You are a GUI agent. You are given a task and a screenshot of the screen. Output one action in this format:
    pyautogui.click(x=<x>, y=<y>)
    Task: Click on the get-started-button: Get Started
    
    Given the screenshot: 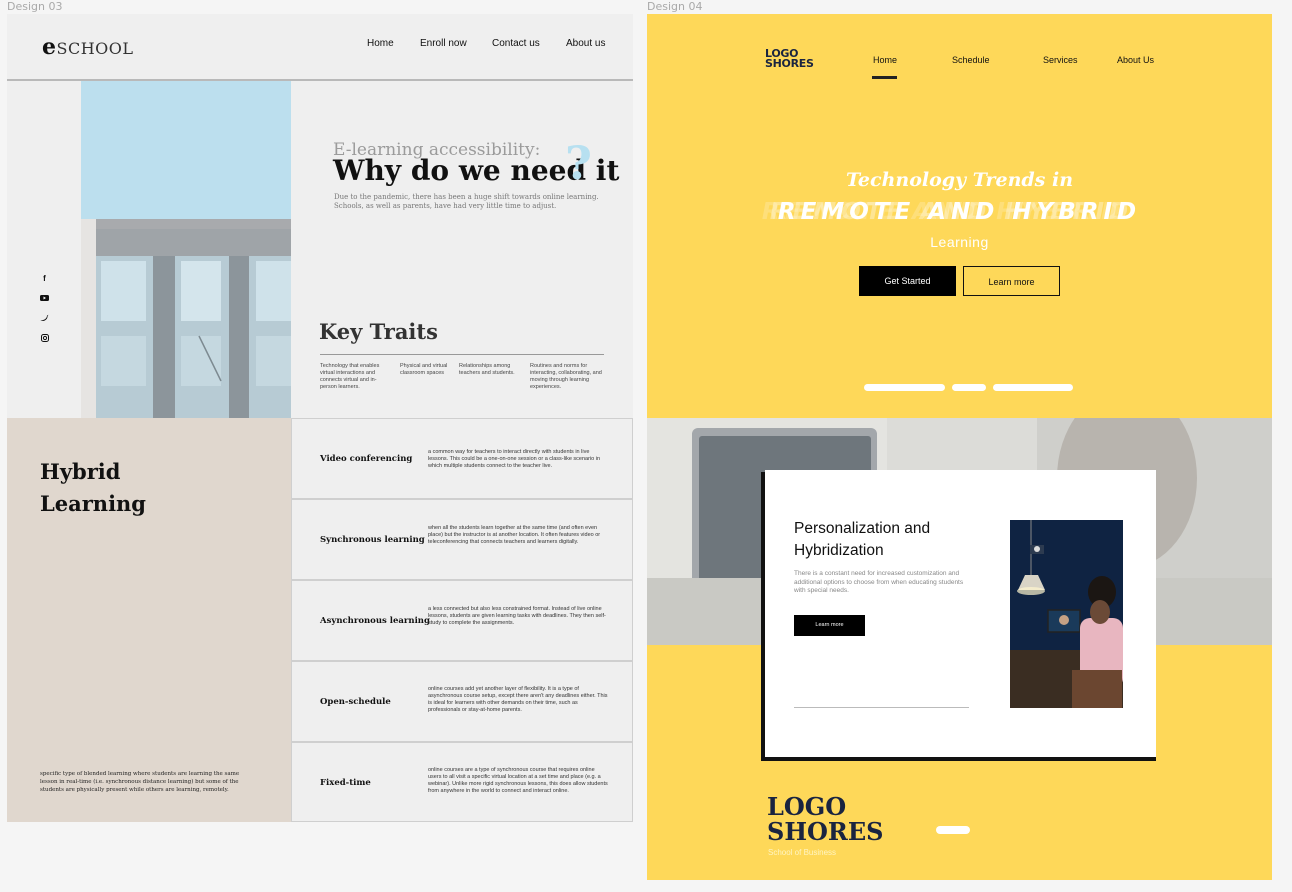 What is the action you would take?
    pyautogui.click(x=907, y=281)
    